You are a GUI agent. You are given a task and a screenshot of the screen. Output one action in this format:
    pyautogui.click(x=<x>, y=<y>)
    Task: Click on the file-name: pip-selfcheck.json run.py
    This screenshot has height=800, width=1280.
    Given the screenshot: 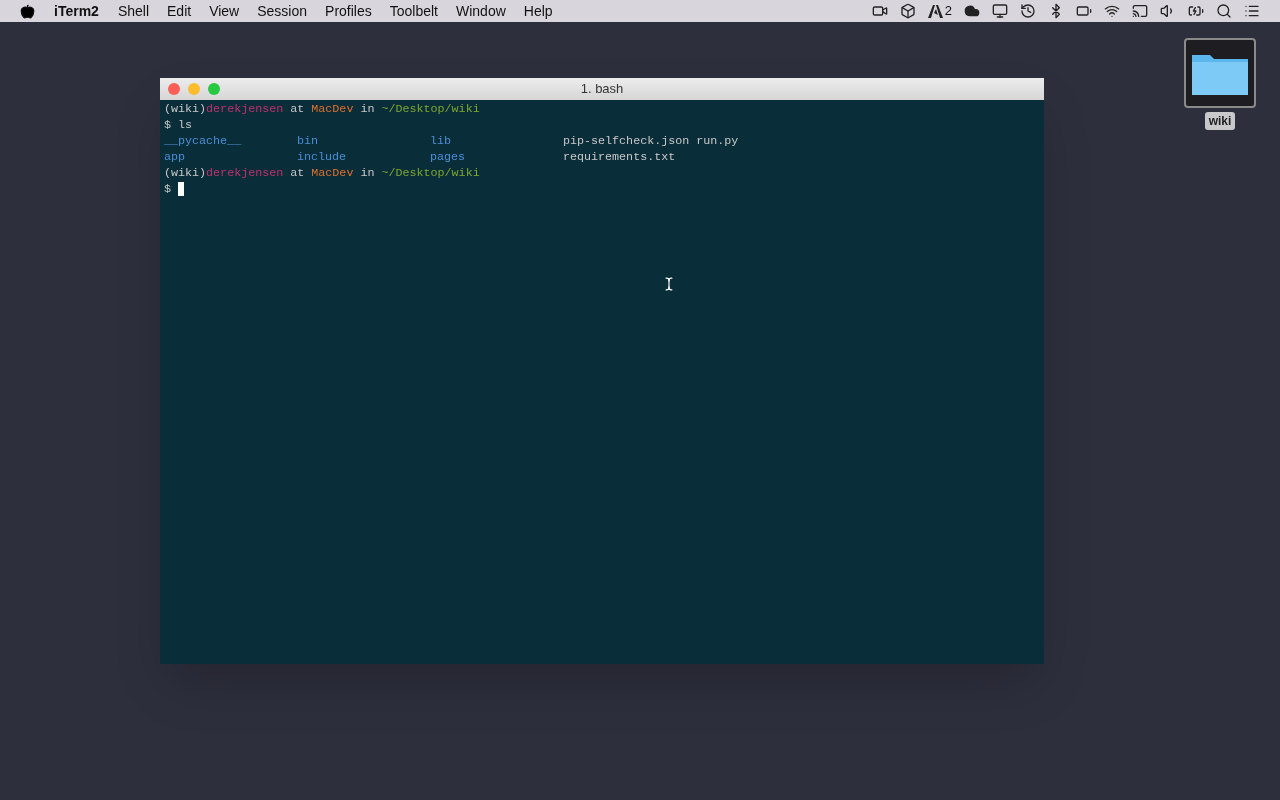 What is the action you would take?
    pyautogui.click(x=651, y=141)
    